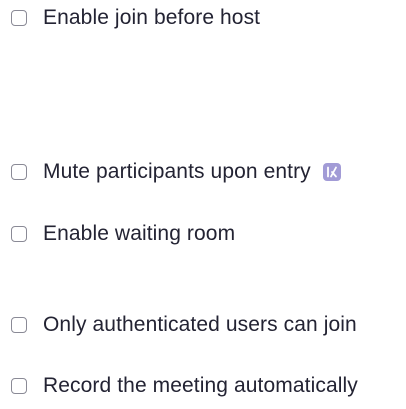 The width and height of the screenshot is (406, 409). Describe the element at coordinates (200, 324) in the screenshot. I see `authenticated-users-label: Only authenticated users can join` at that location.